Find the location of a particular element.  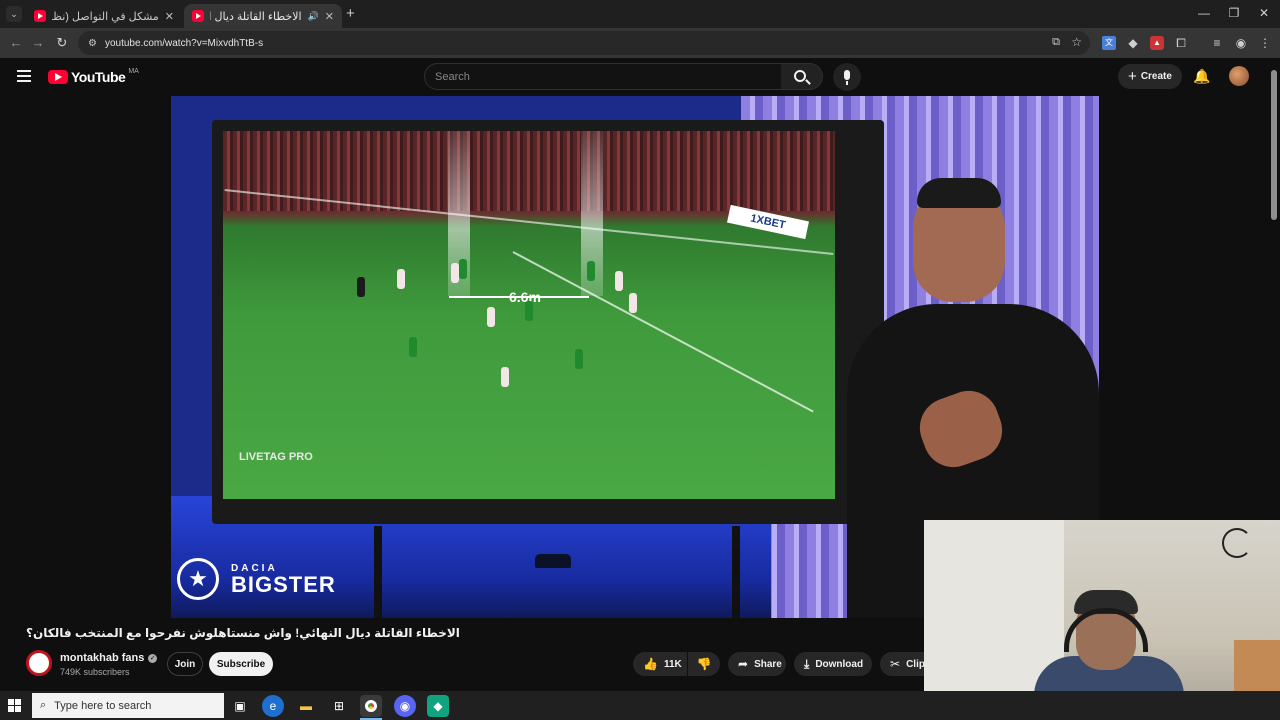

search-icon: ⌕ is located at coordinates (43, 705).